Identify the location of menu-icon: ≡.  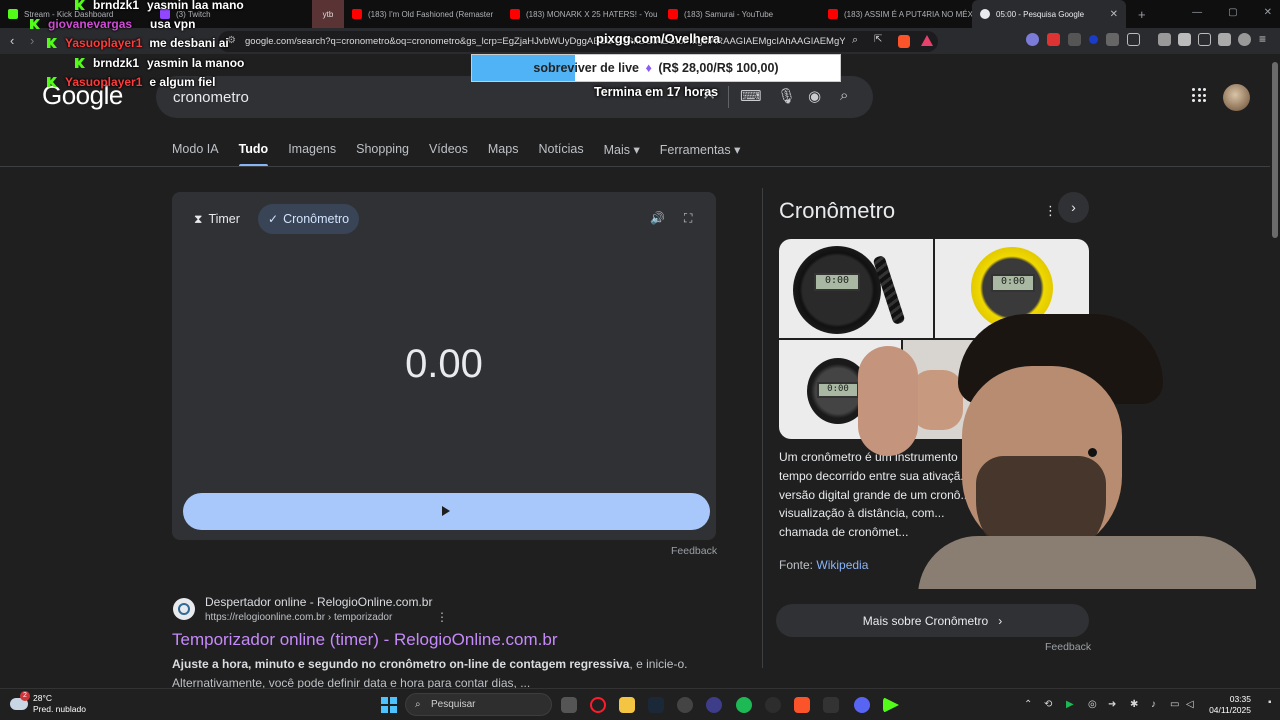
(1265, 39).